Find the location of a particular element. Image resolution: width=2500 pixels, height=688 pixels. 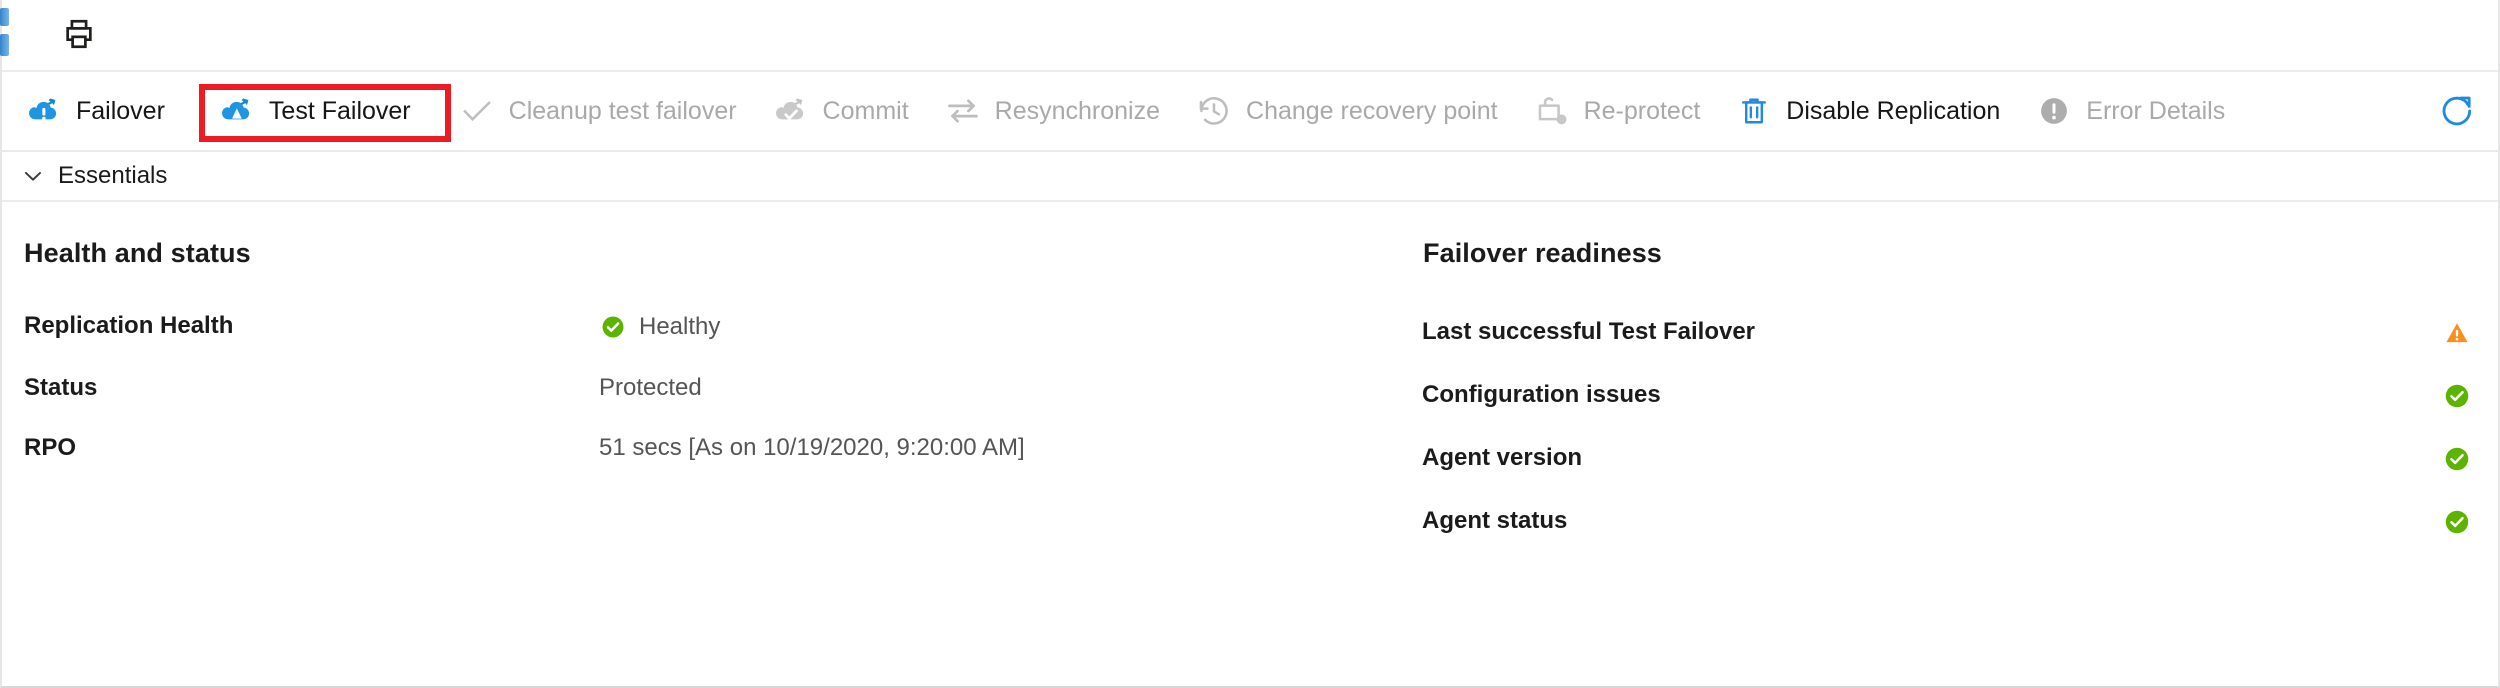

command-test-failover-label: Test Failover is located at coordinates (339, 110).